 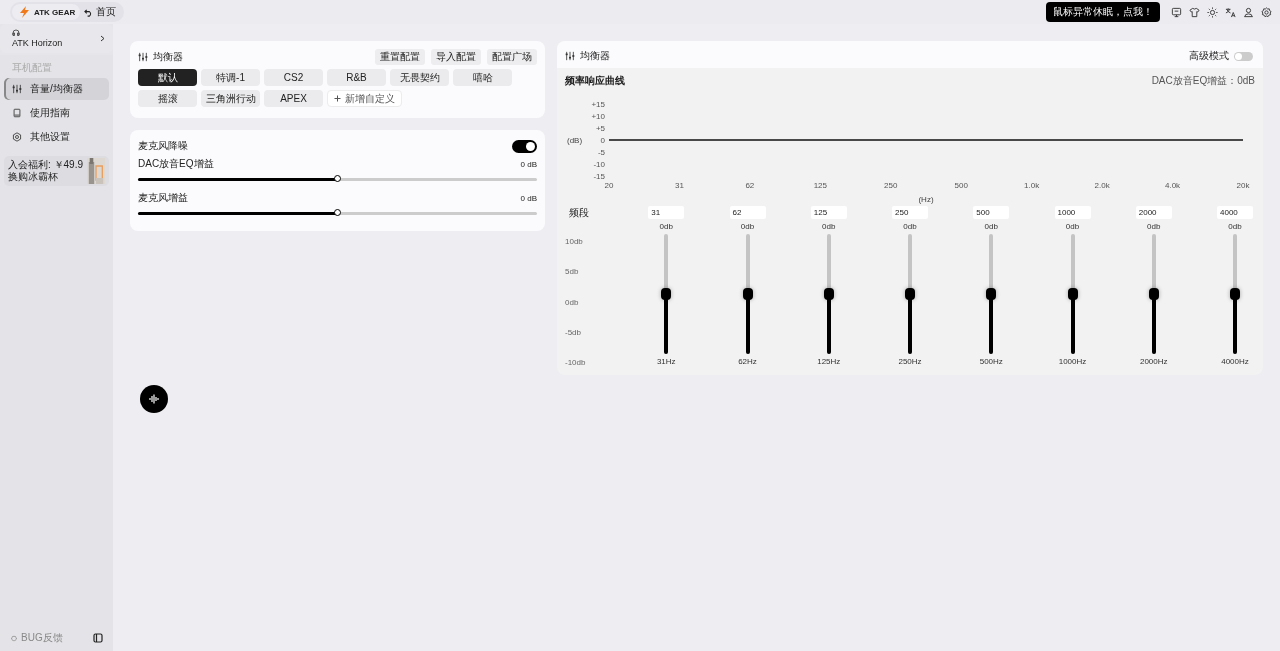 I want to click on slider-reading: 0 dB, so click(x=528, y=198).